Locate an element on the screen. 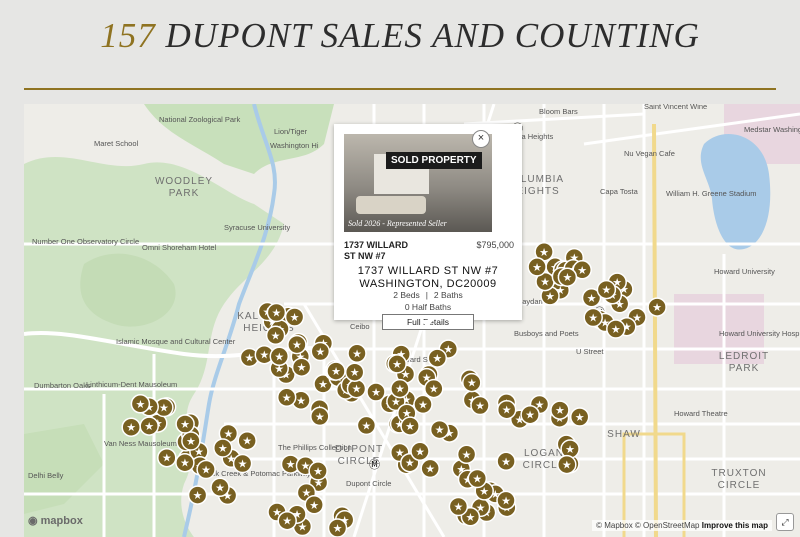  baths: 2 Baths is located at coordinates (448, 295).